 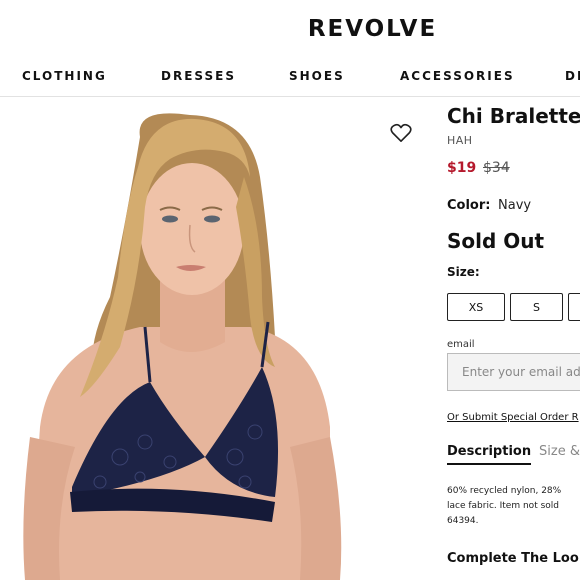 I want to click on main-nav: CLOTHING DRESSES SHOES ACCESSORIES DE, so click(x=290, y=82).